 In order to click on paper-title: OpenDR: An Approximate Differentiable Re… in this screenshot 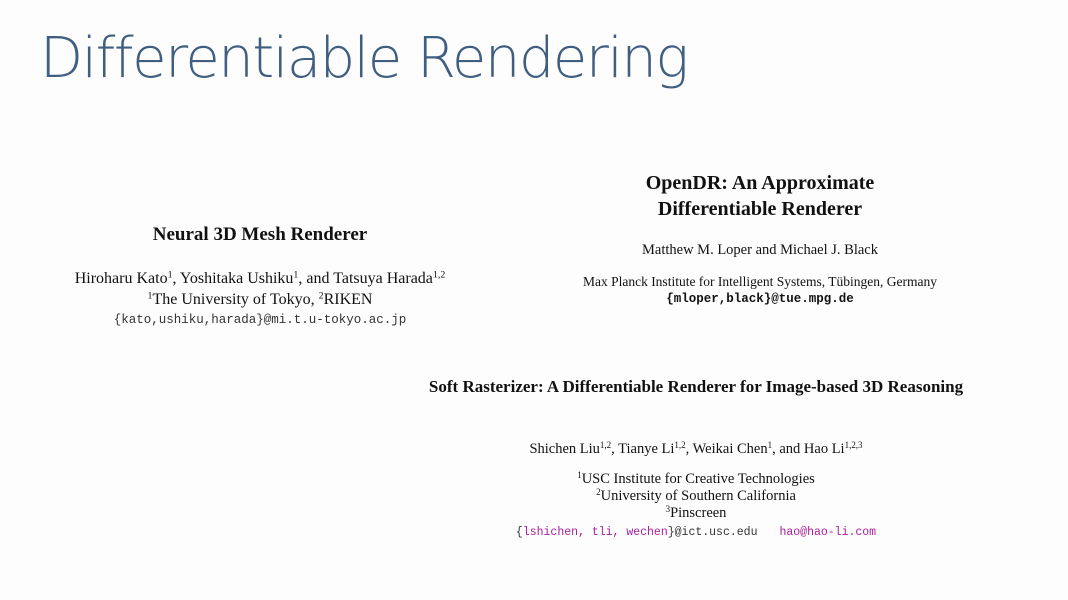, I will do `click(760, 196)`.